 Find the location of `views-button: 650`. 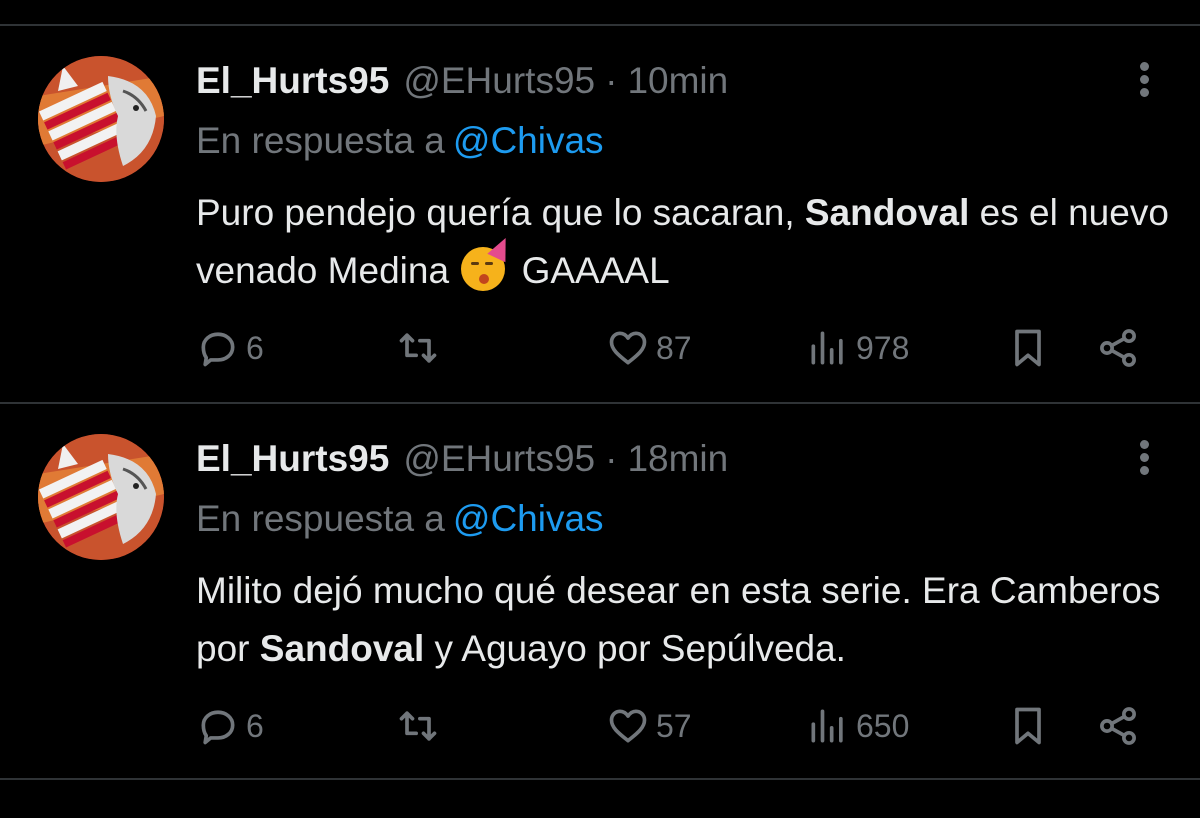

views-button: 650 is located at coordinates (857, 726).